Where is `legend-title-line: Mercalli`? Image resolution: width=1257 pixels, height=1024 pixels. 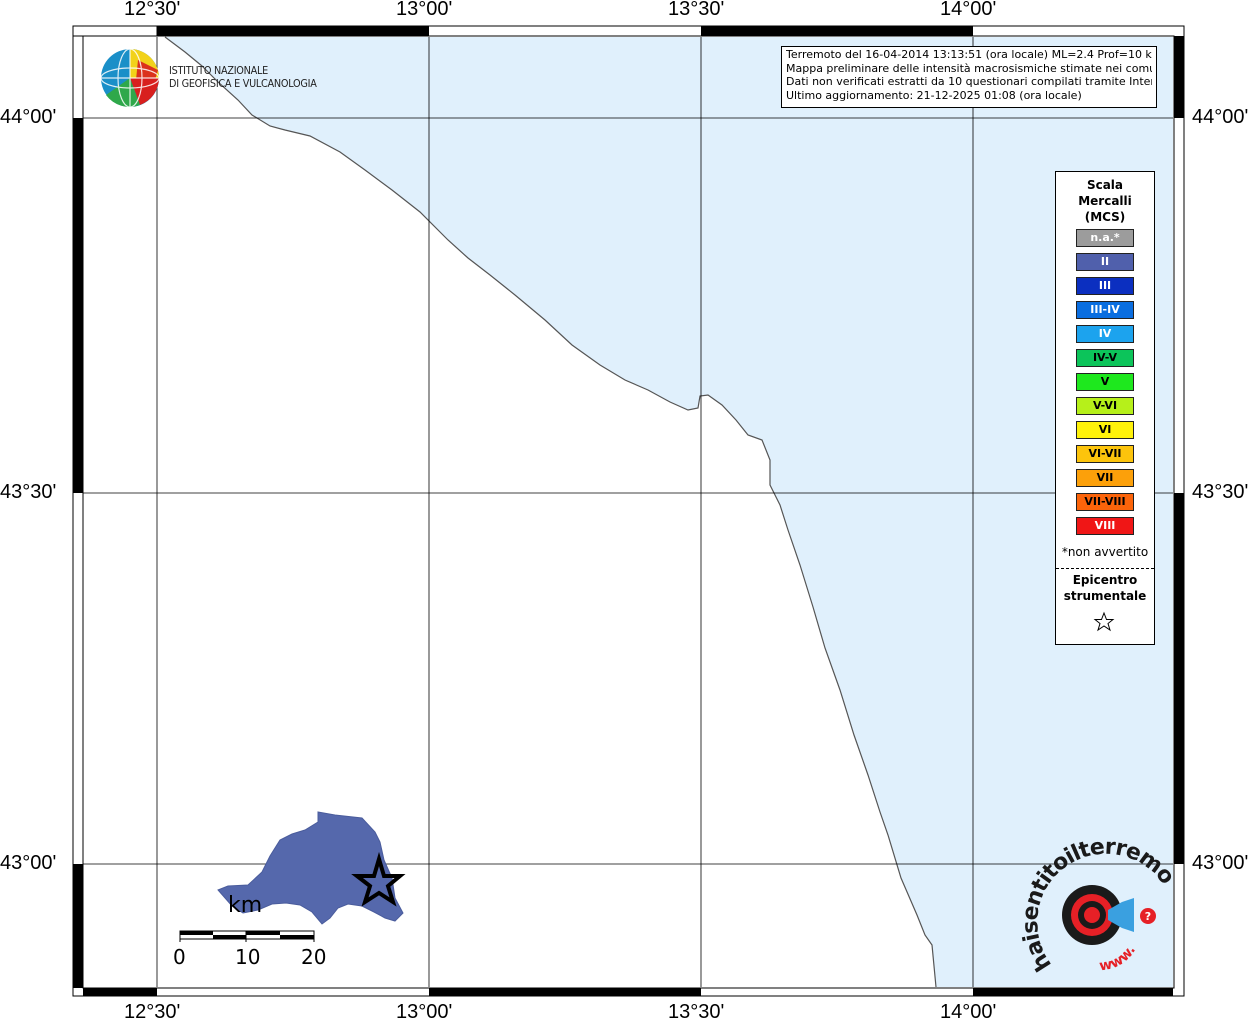 legend-title-line: Mercalli is located at coordinates (1105, 201).